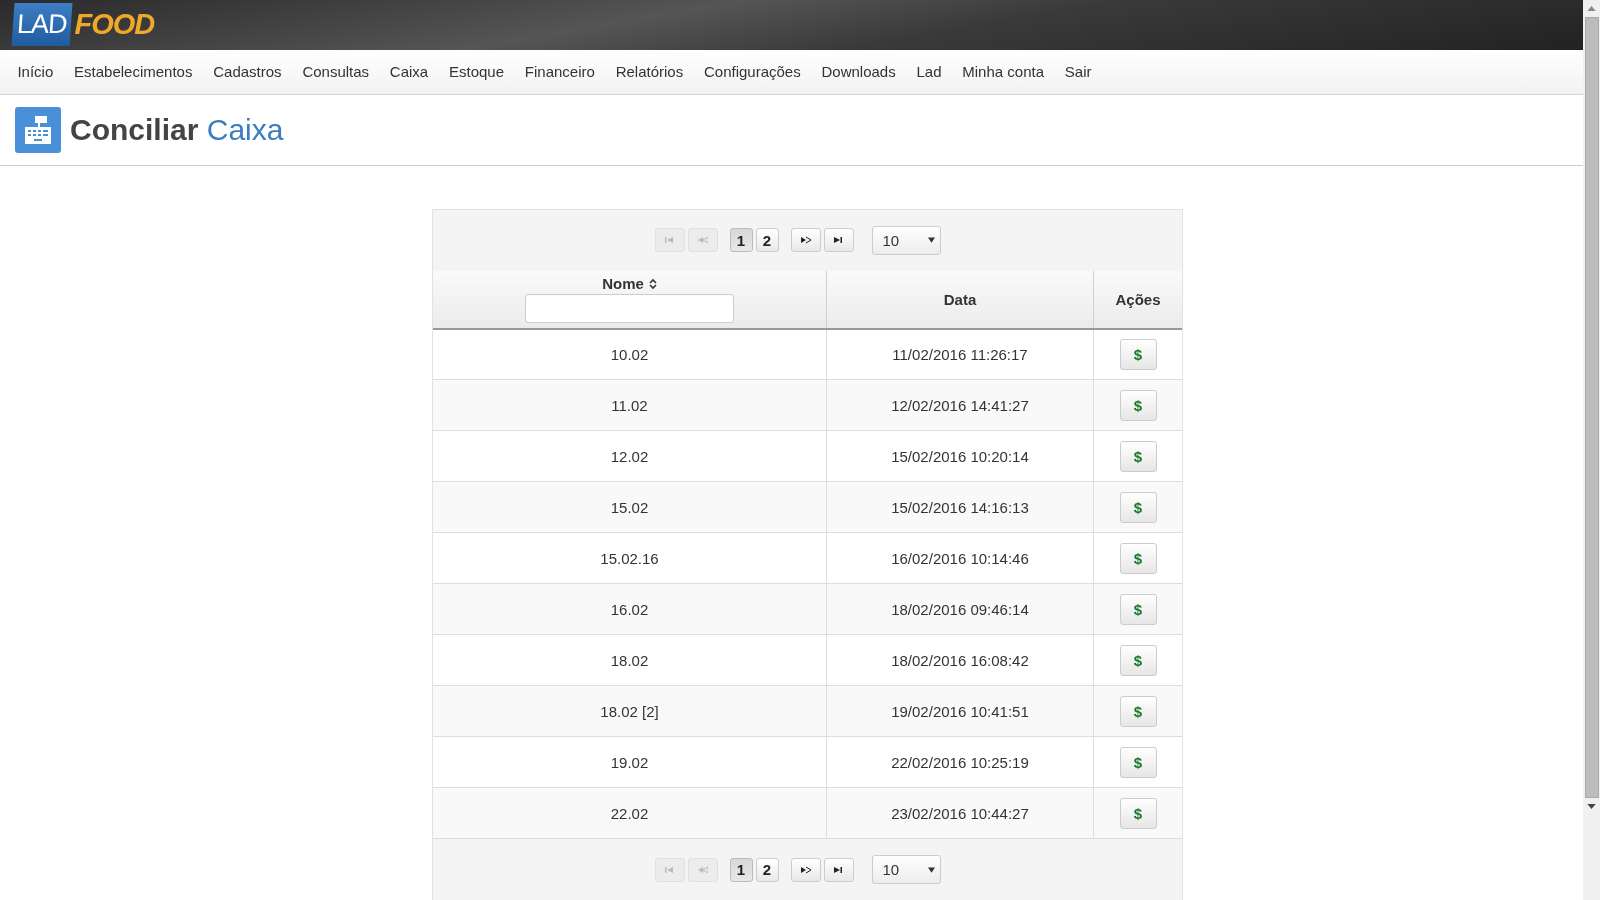 This screenshot has height=900, width=1600. What do you see at coordinates (1591, 806) in the screenshot?
I see `scroll-down-icon` at bounding box center [1591, 806].